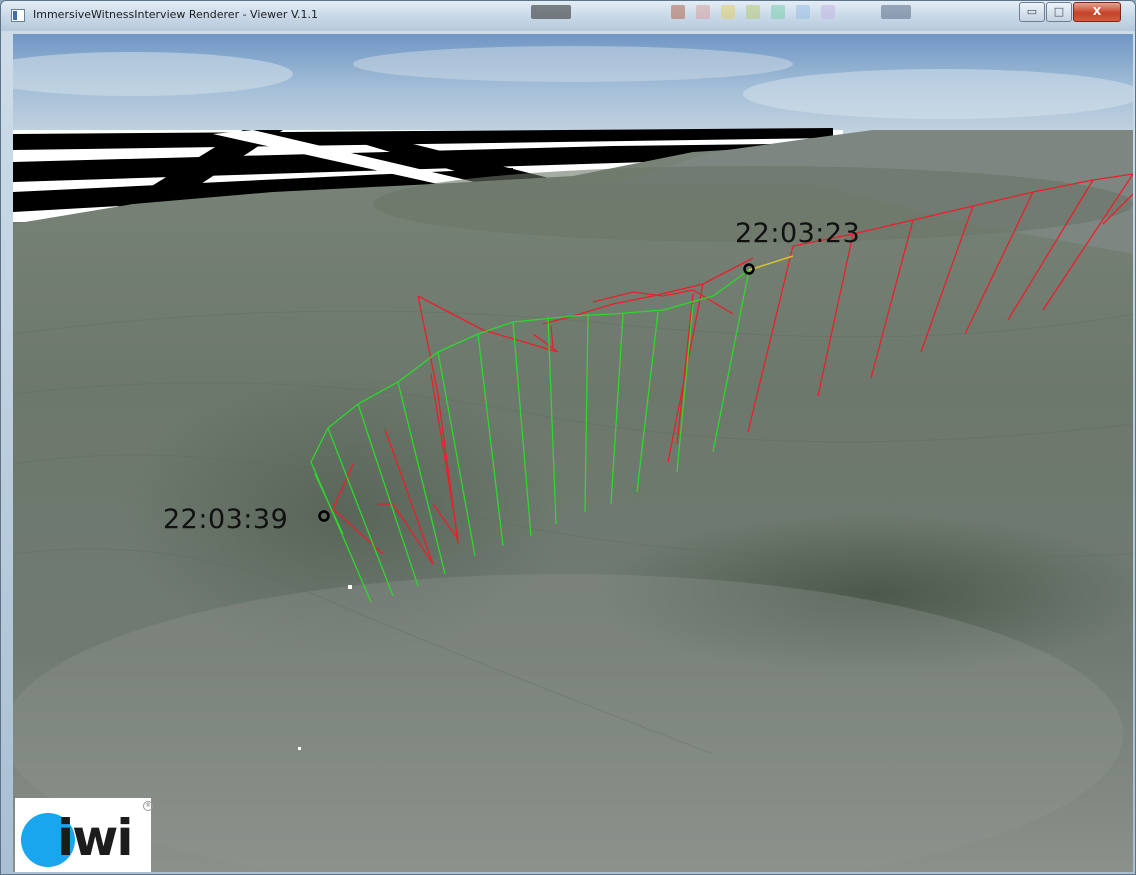  What do you see at coordinates (731, 13) in the screenshot?
I see `background-taskbar-ghost` at bounding box center [731, 13].